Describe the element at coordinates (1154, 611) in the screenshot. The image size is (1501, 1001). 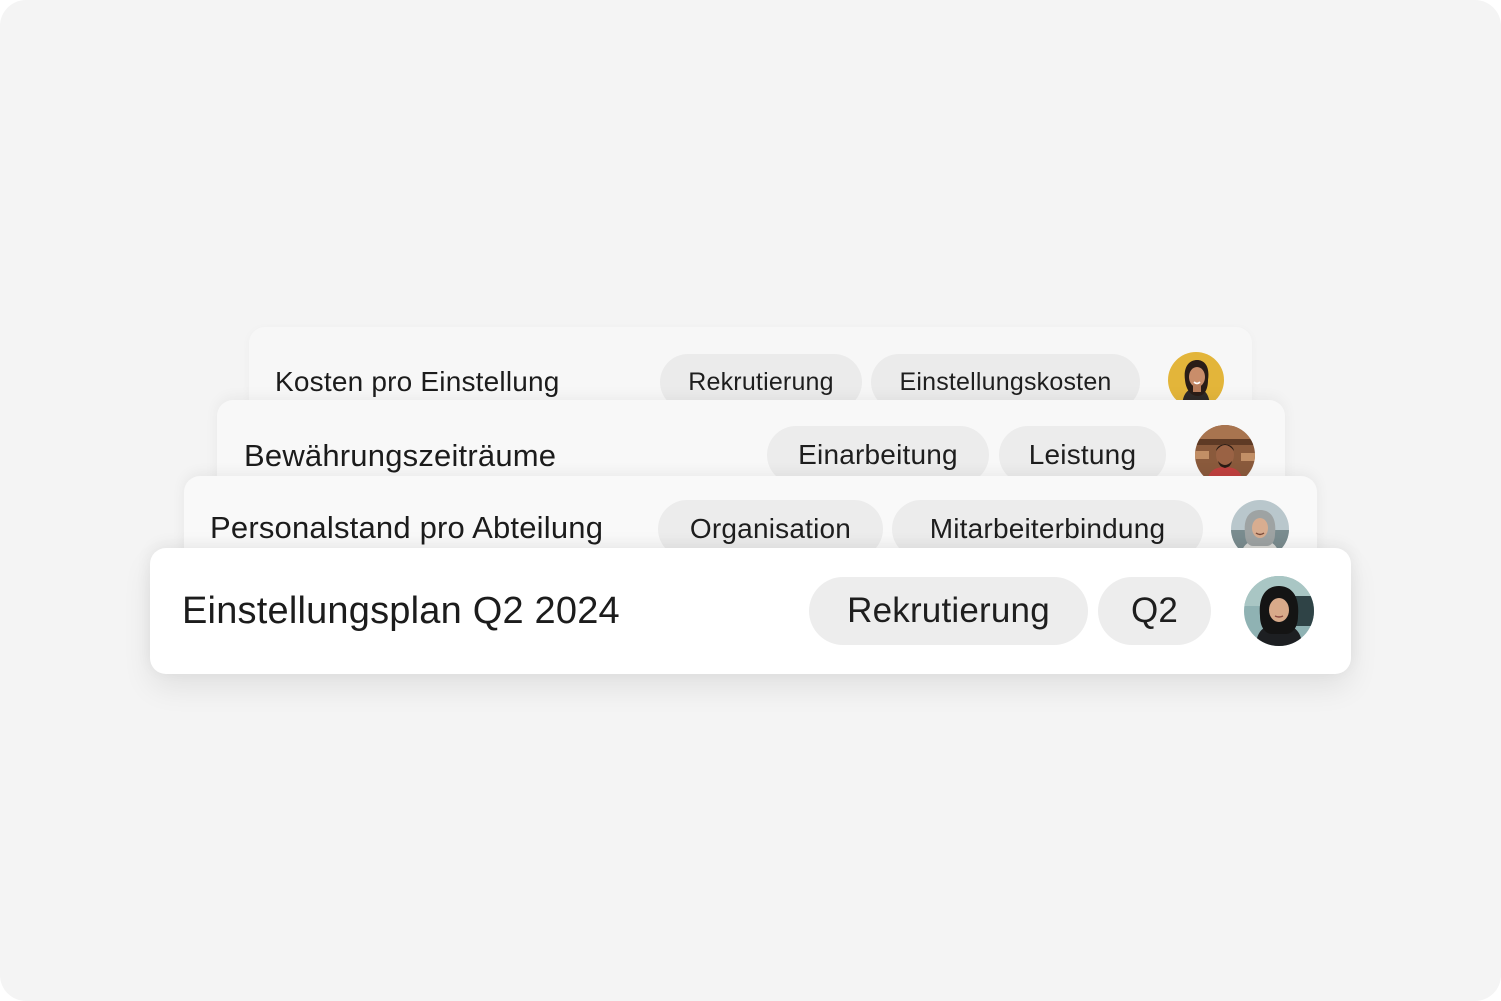
I see `tag-chip: Q2` at that location.